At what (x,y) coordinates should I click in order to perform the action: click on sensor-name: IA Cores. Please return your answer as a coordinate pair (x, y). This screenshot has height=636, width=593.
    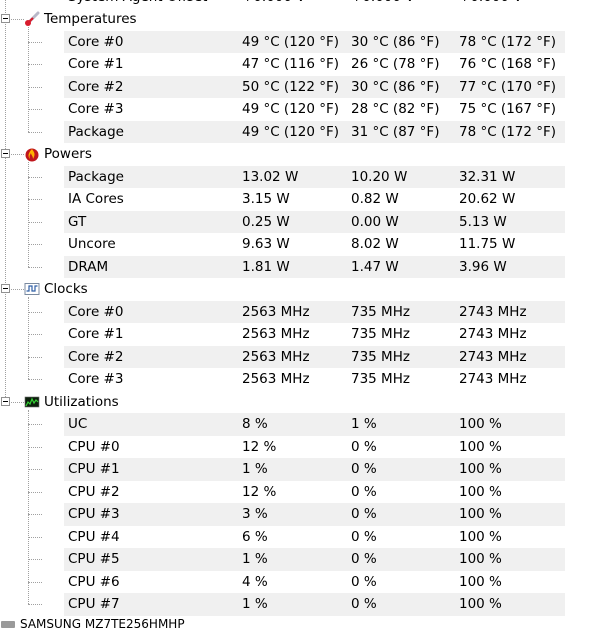
    Looking at the image, I should click on (96, 199).